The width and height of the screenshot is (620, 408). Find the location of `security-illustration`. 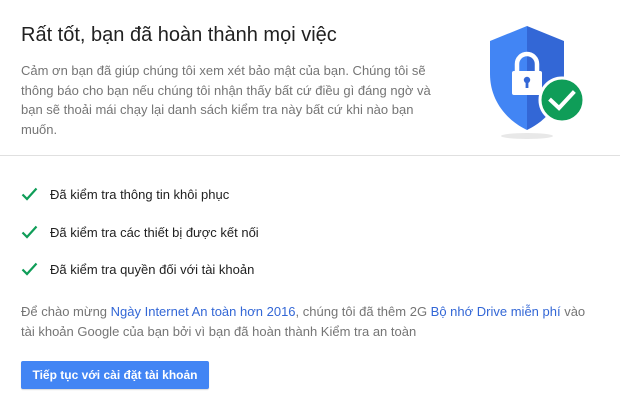

security-illustration is located at coordinates (537, 82).